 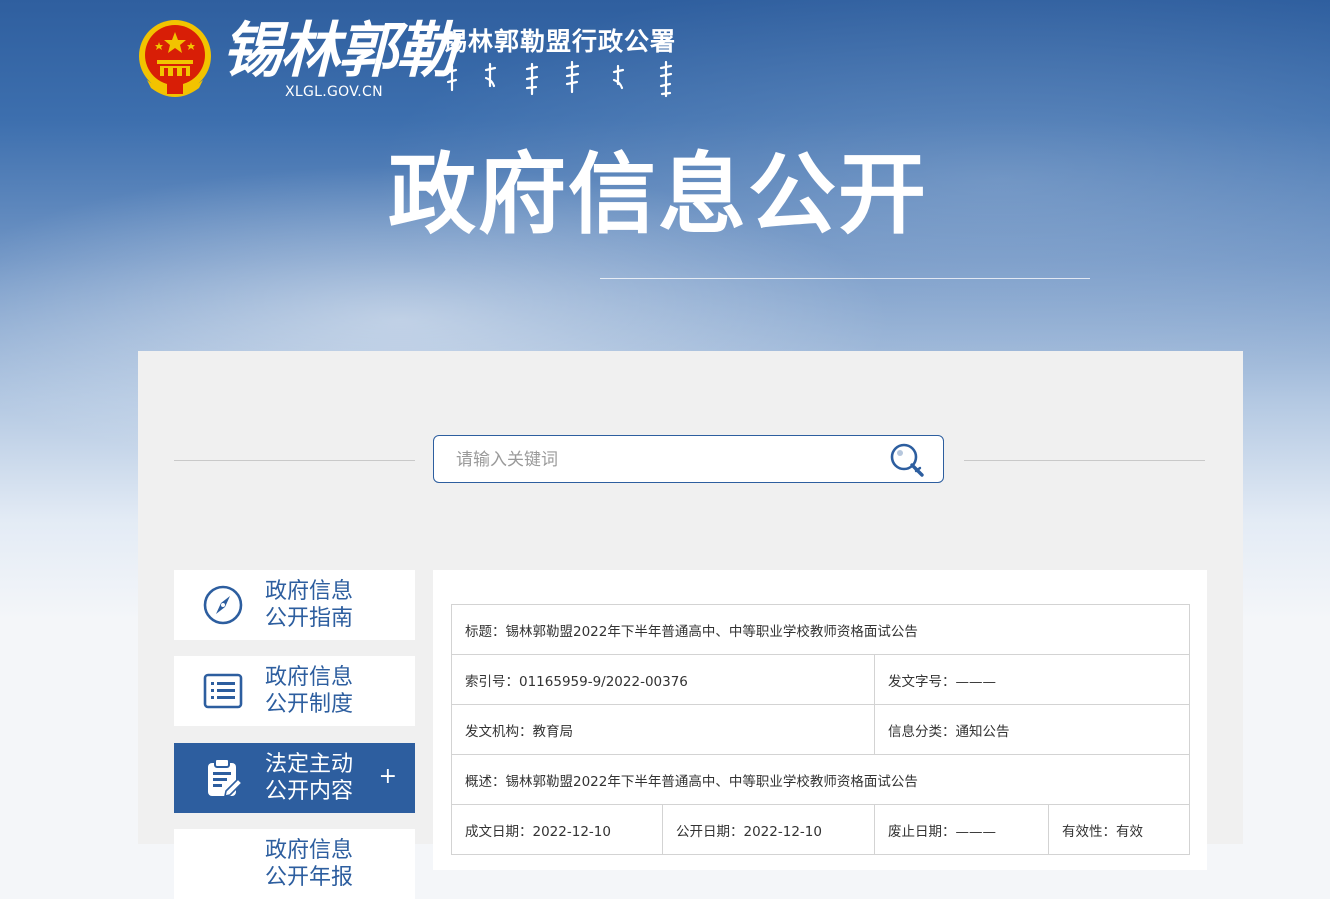 I want to click on list-document-icon, so click(x=223, y=691).